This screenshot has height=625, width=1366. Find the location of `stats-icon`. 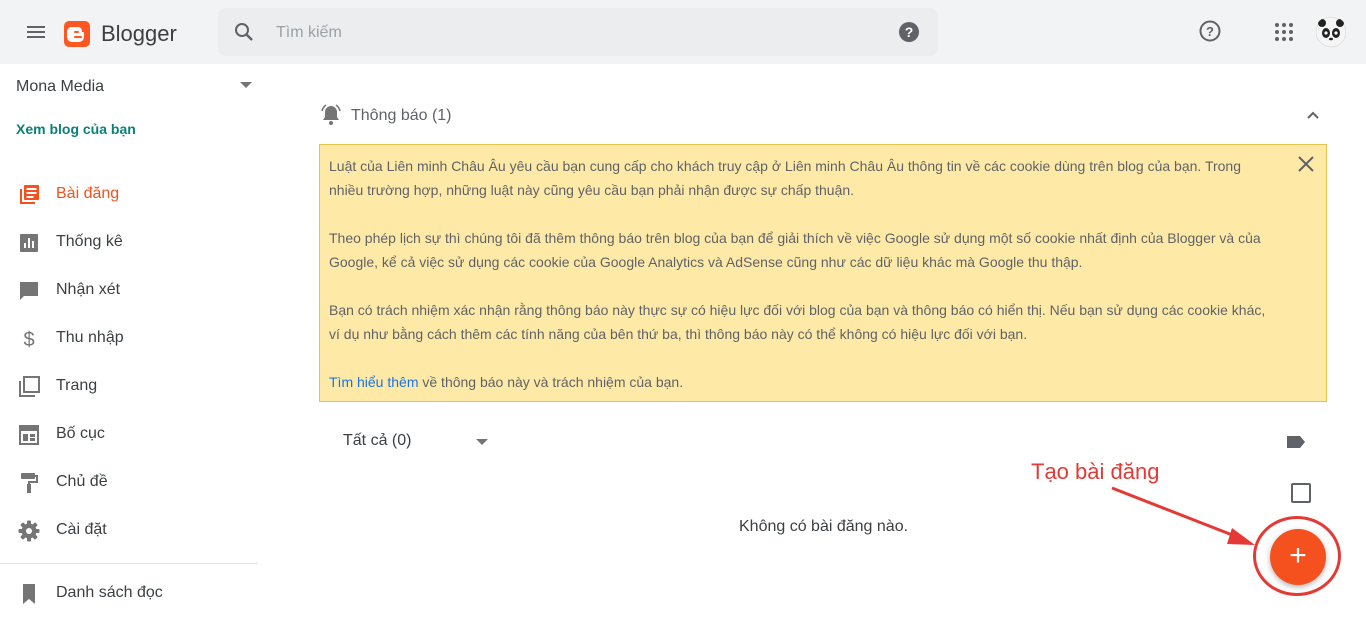

stats-icon is located at coordinates (29, 243).